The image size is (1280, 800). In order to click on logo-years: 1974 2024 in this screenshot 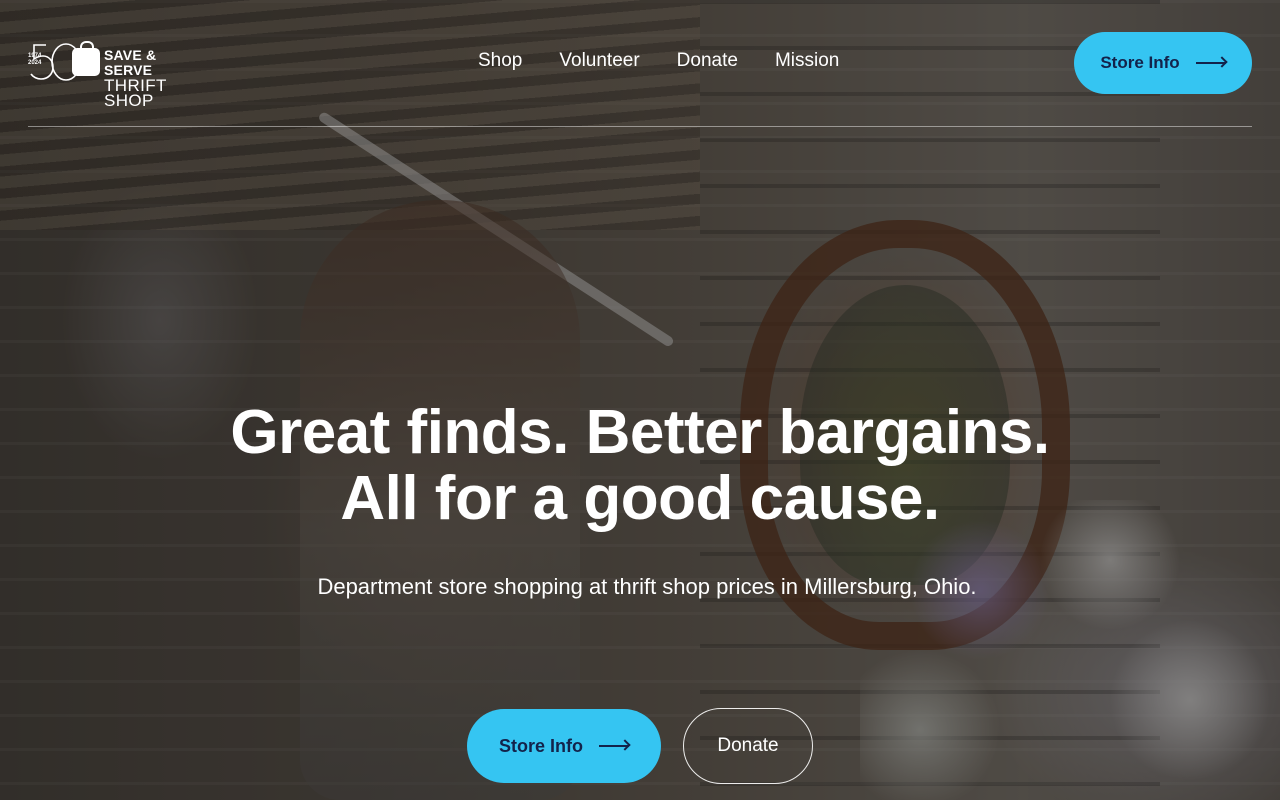, I will do `click(35, 59)`.